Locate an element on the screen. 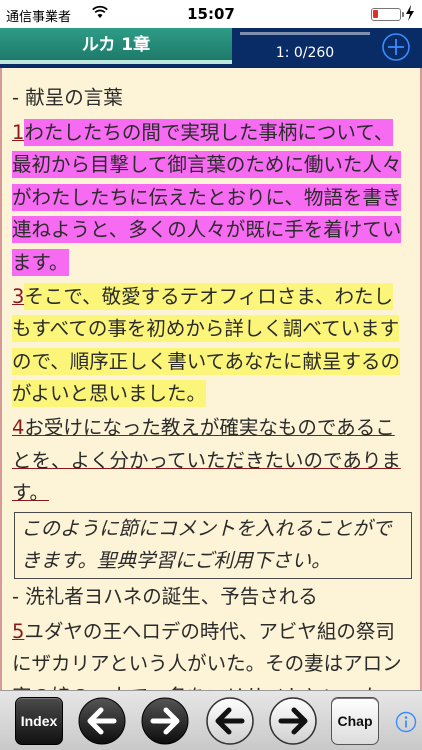 Image resolution: width=422 pixels, height=750 pixels. chapter-title-tab: ルカ 1章 is located at coordinates (116, 46).